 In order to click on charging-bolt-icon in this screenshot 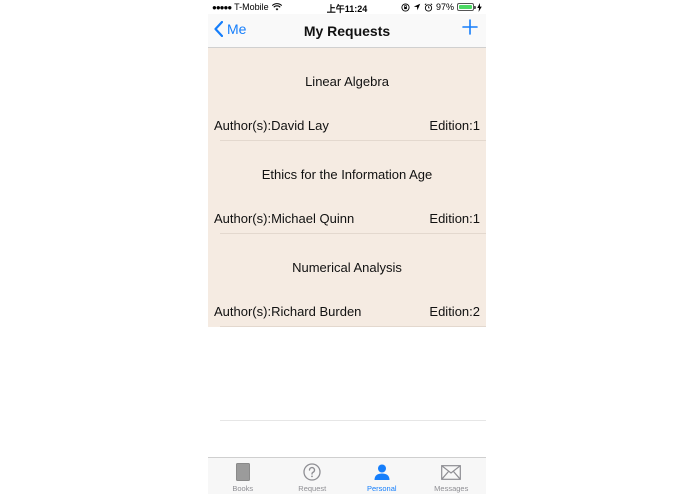, I will do `click(479, 7)`.